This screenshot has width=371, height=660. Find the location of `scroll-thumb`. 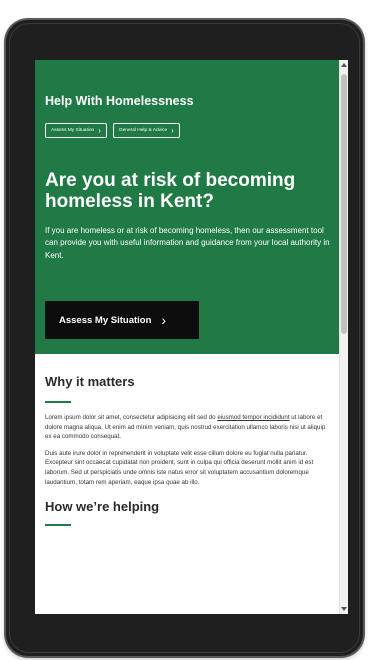

scroll-thumb is located at coordinates (344, 204).